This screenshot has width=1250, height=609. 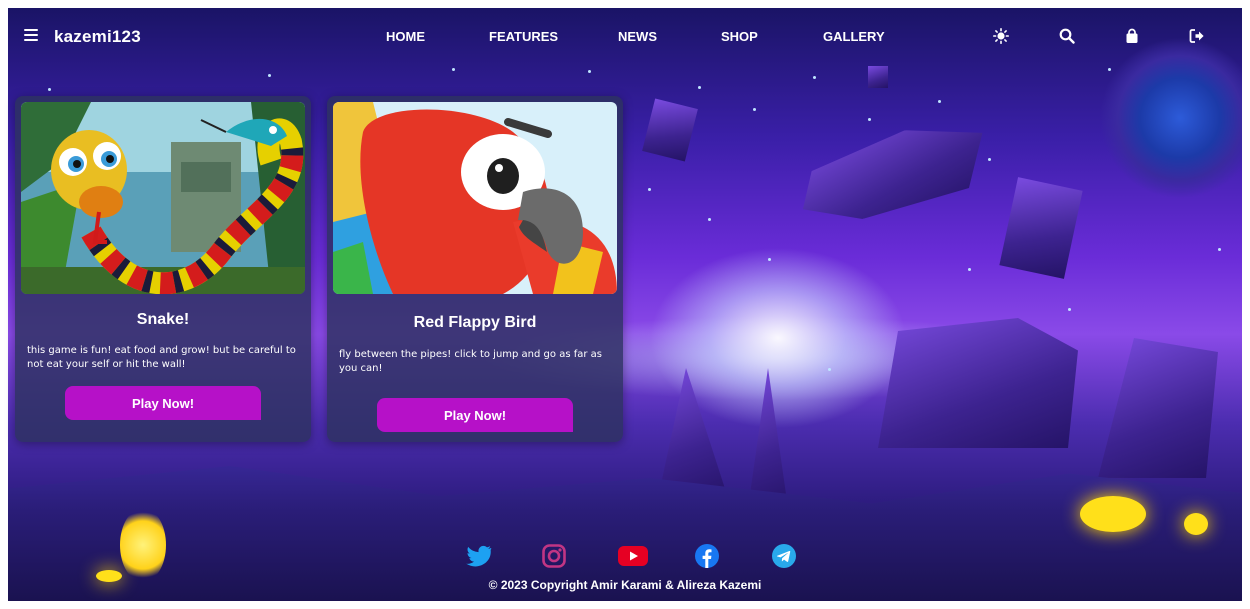 I want to click on logout-icon, so click(x=1197, y=36).